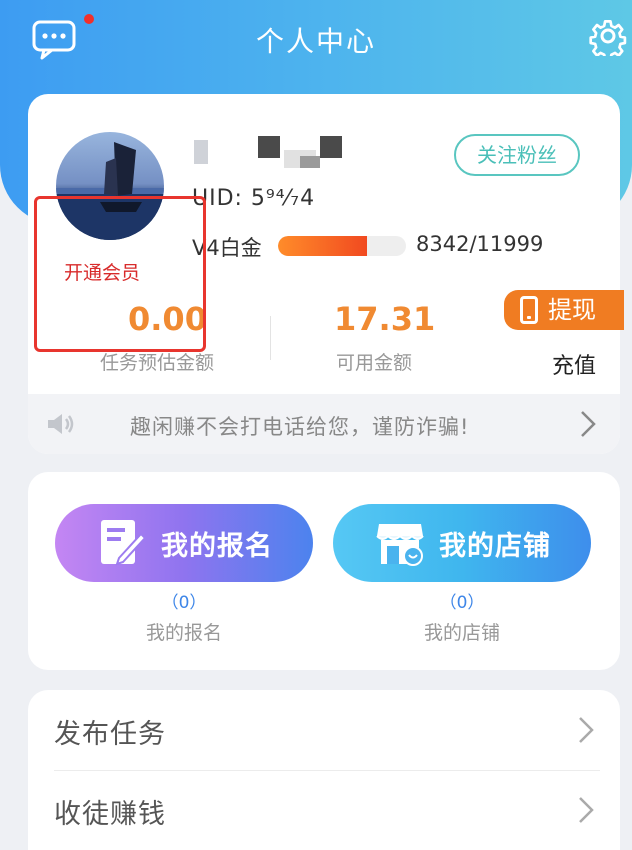 The height and width of the screenshot is (850, 632). What do you see at coordinates (322, 246) in the screenshot?
I see `level-progress-fill` at bounding box center [322, 246].